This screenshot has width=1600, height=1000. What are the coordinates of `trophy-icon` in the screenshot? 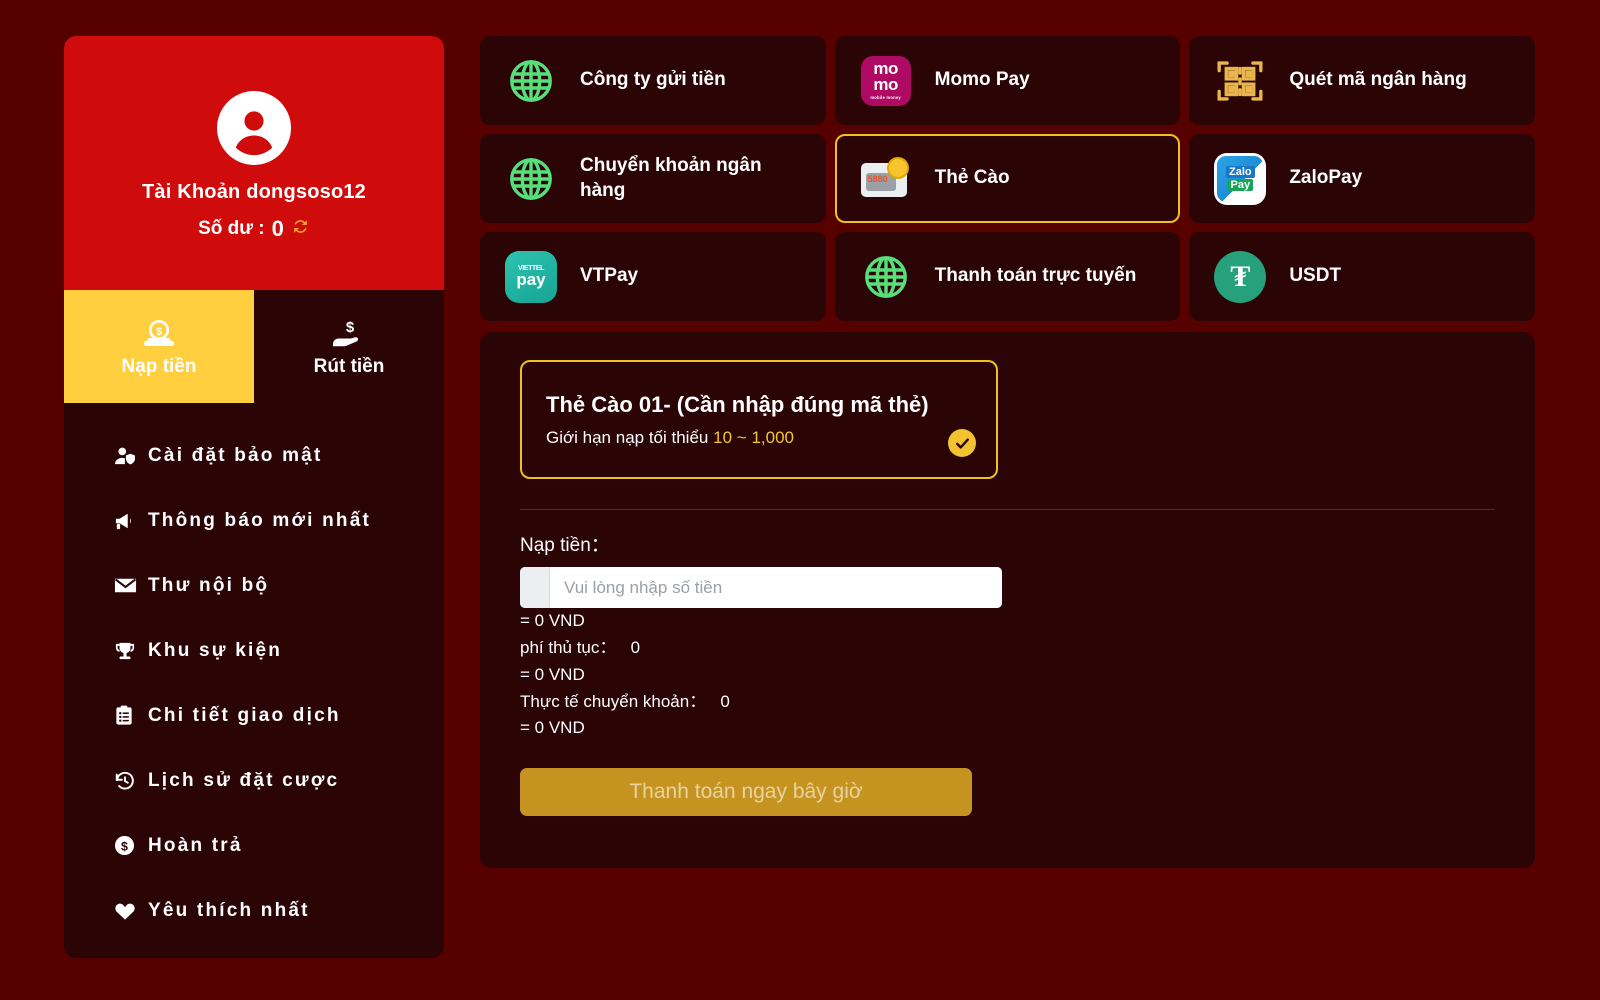 It's located at (131, 651).